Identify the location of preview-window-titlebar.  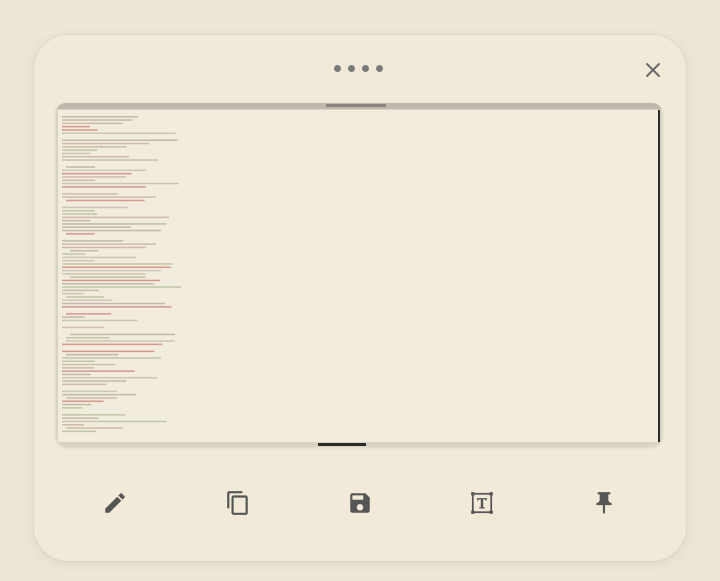
(359, 106).